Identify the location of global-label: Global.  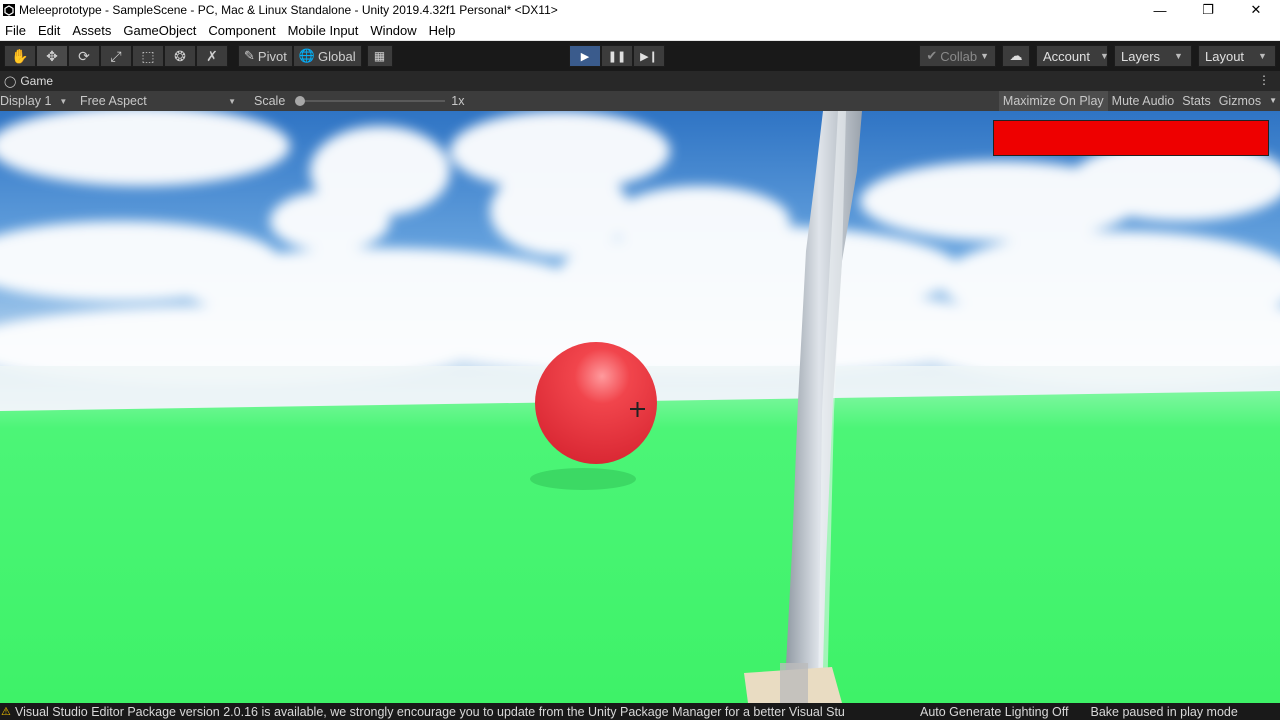
(337, 56).